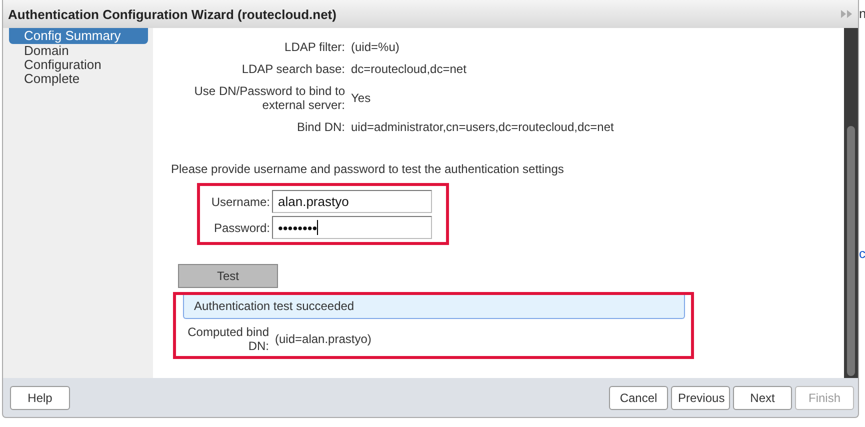 This screenshot has width=865, height=427. I want to click on password-field: ••••••••, so click(352, 227).